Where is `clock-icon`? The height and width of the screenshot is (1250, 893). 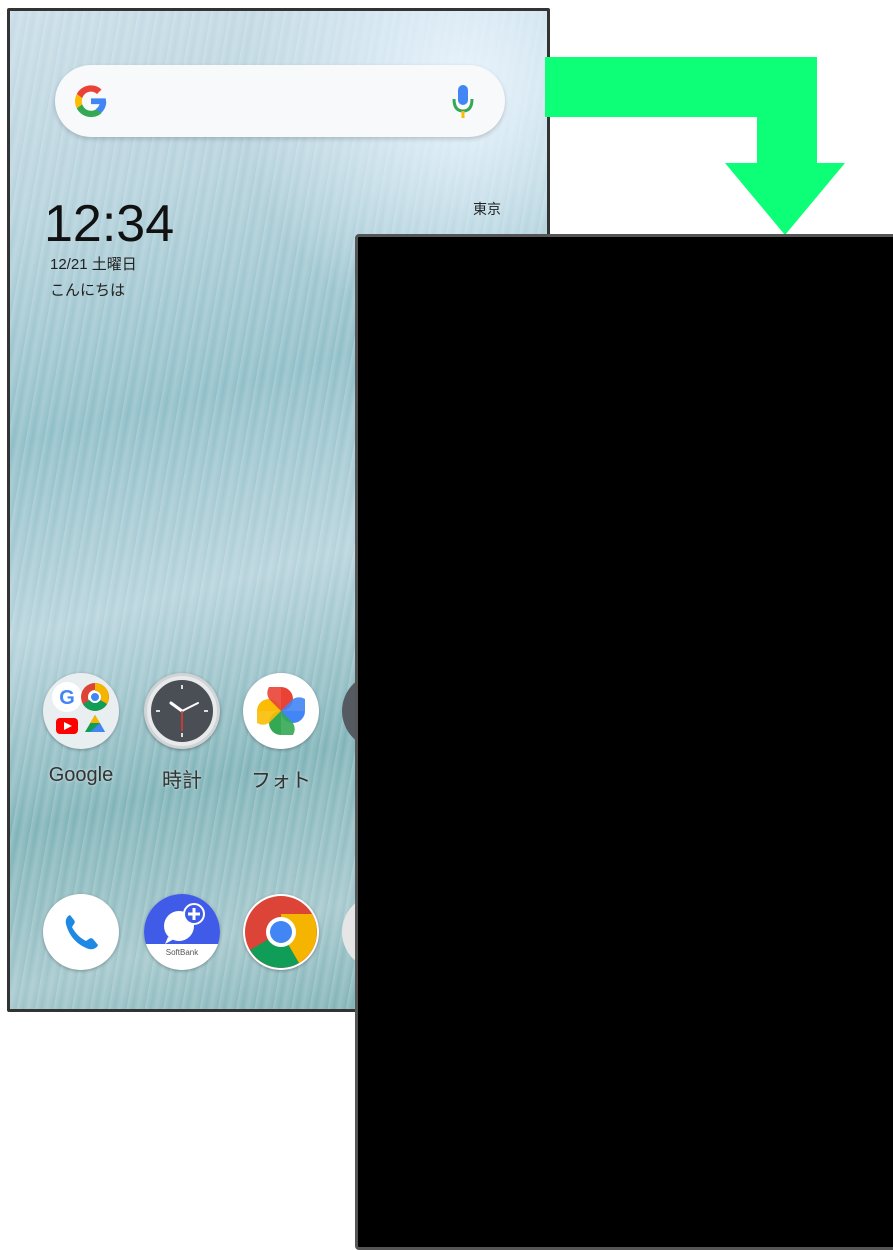
clock-icon is located at coordinates (182, 711).